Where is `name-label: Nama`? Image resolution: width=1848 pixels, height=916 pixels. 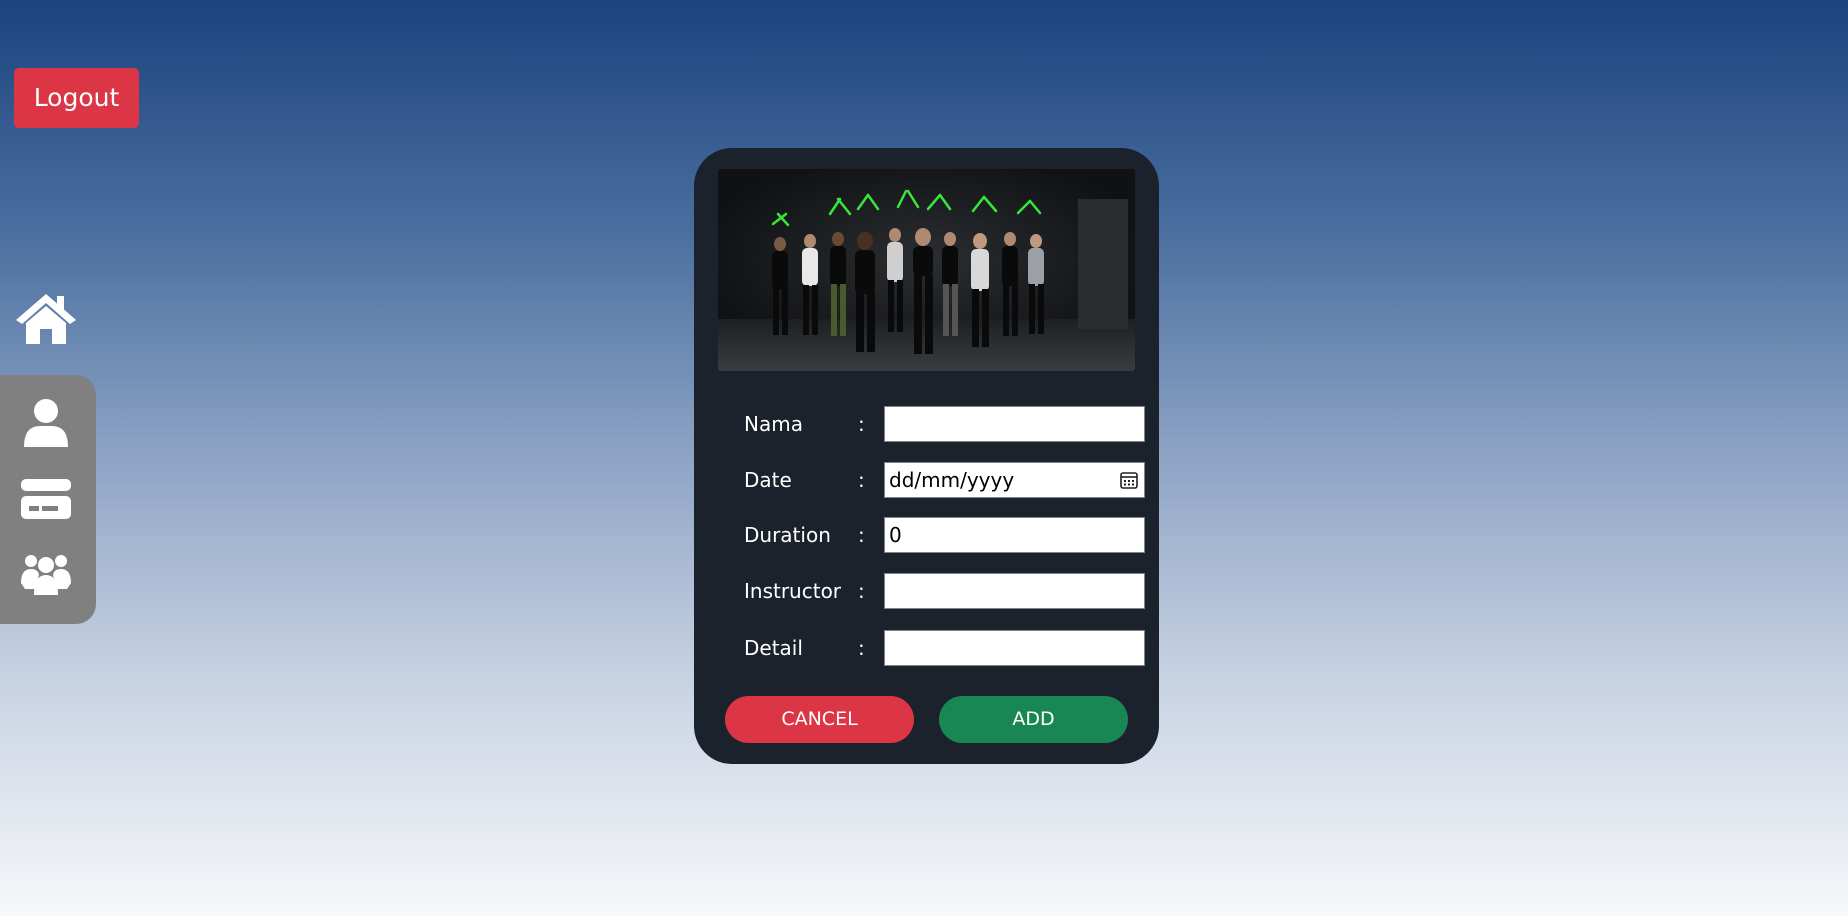 name-label: Nama is located at coordinates (773, 424).